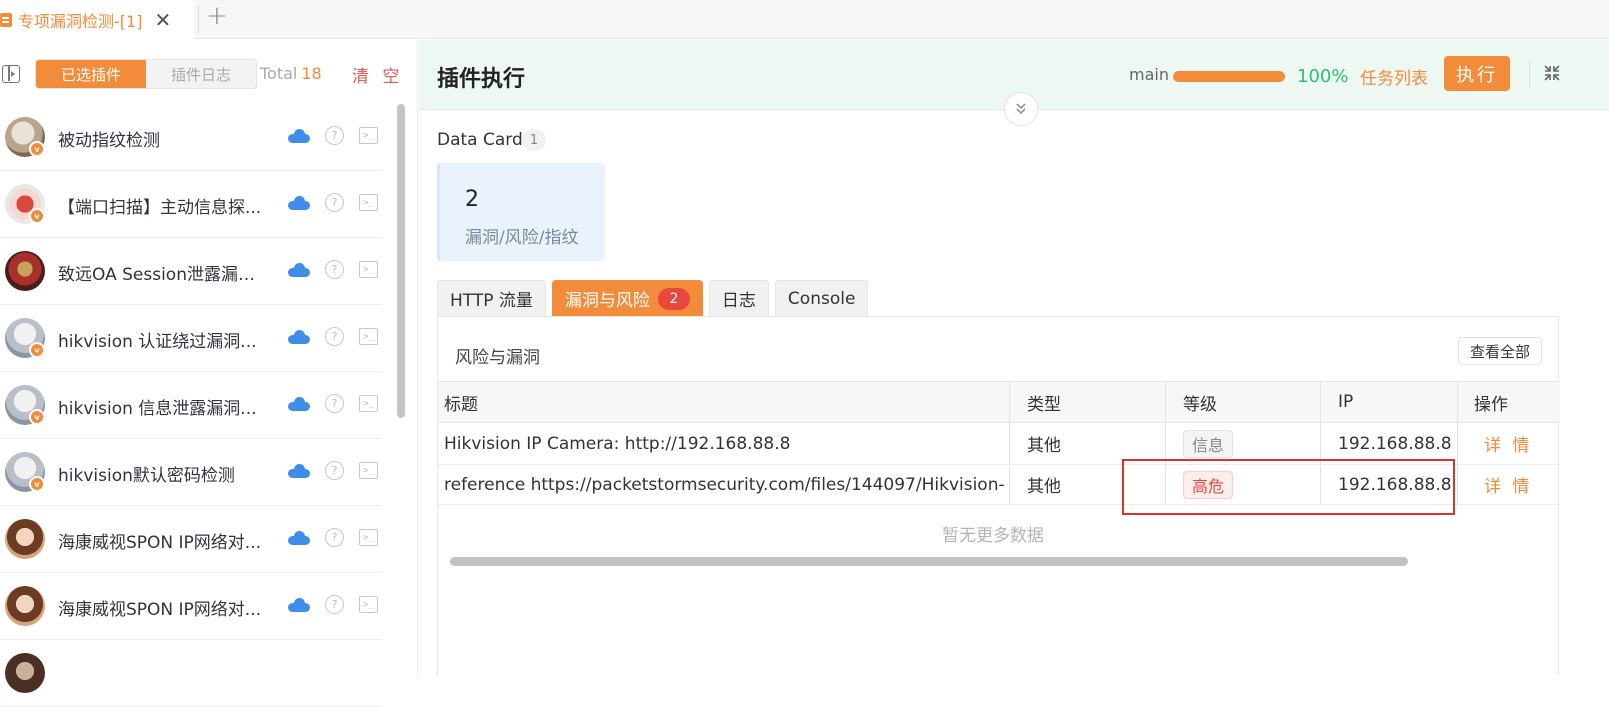 The width and height of the screenshot is (1609, 707). What do you see at coordinates (929, 561) in the screenshot?
I see `table-horizontal-scrollbar` at bounding box center [929, 561].